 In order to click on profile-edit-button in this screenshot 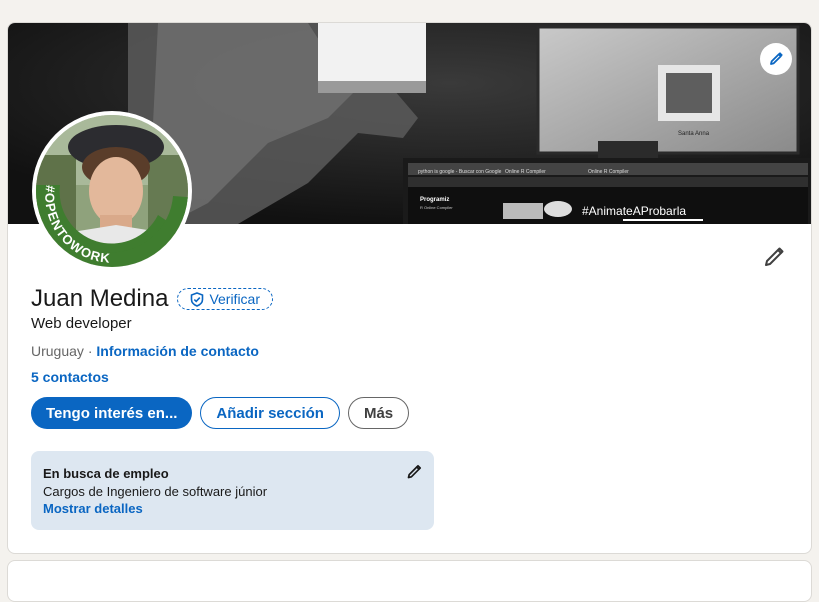, I will do `click(774, 257)`.